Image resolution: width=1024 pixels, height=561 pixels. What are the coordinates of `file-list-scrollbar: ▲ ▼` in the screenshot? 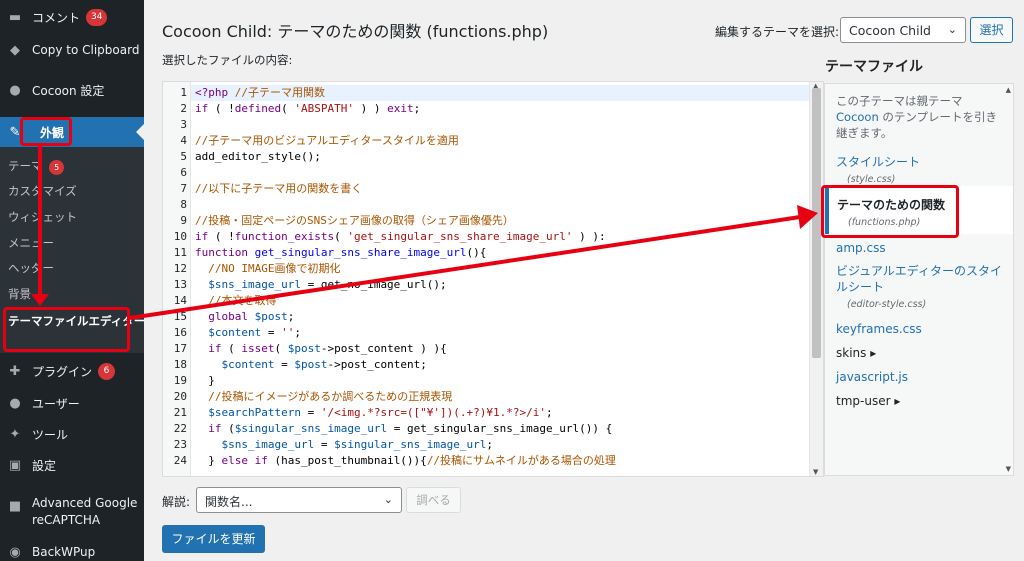 It's located at (1008, 279).